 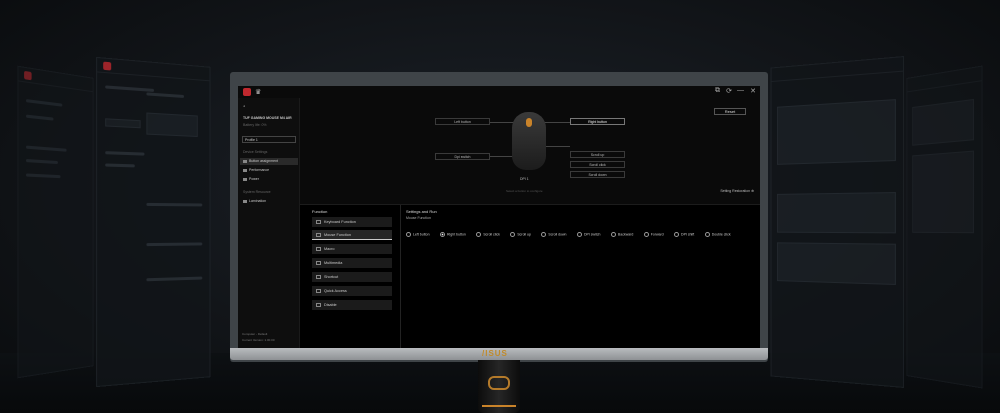 I want to click on setting-restoration-link: Setting Restoration ⊕, so click(x=737, y=191).